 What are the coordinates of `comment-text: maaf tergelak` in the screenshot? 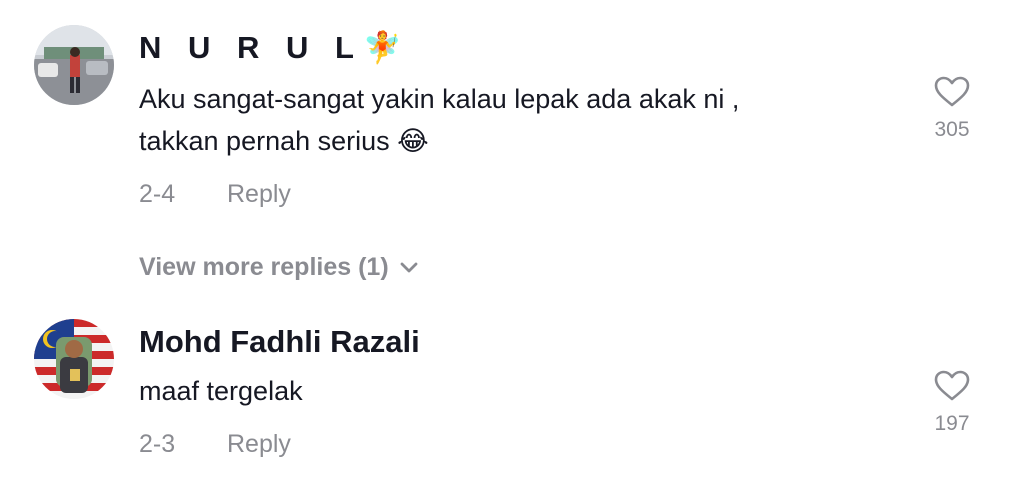 It's located at (519, 391).